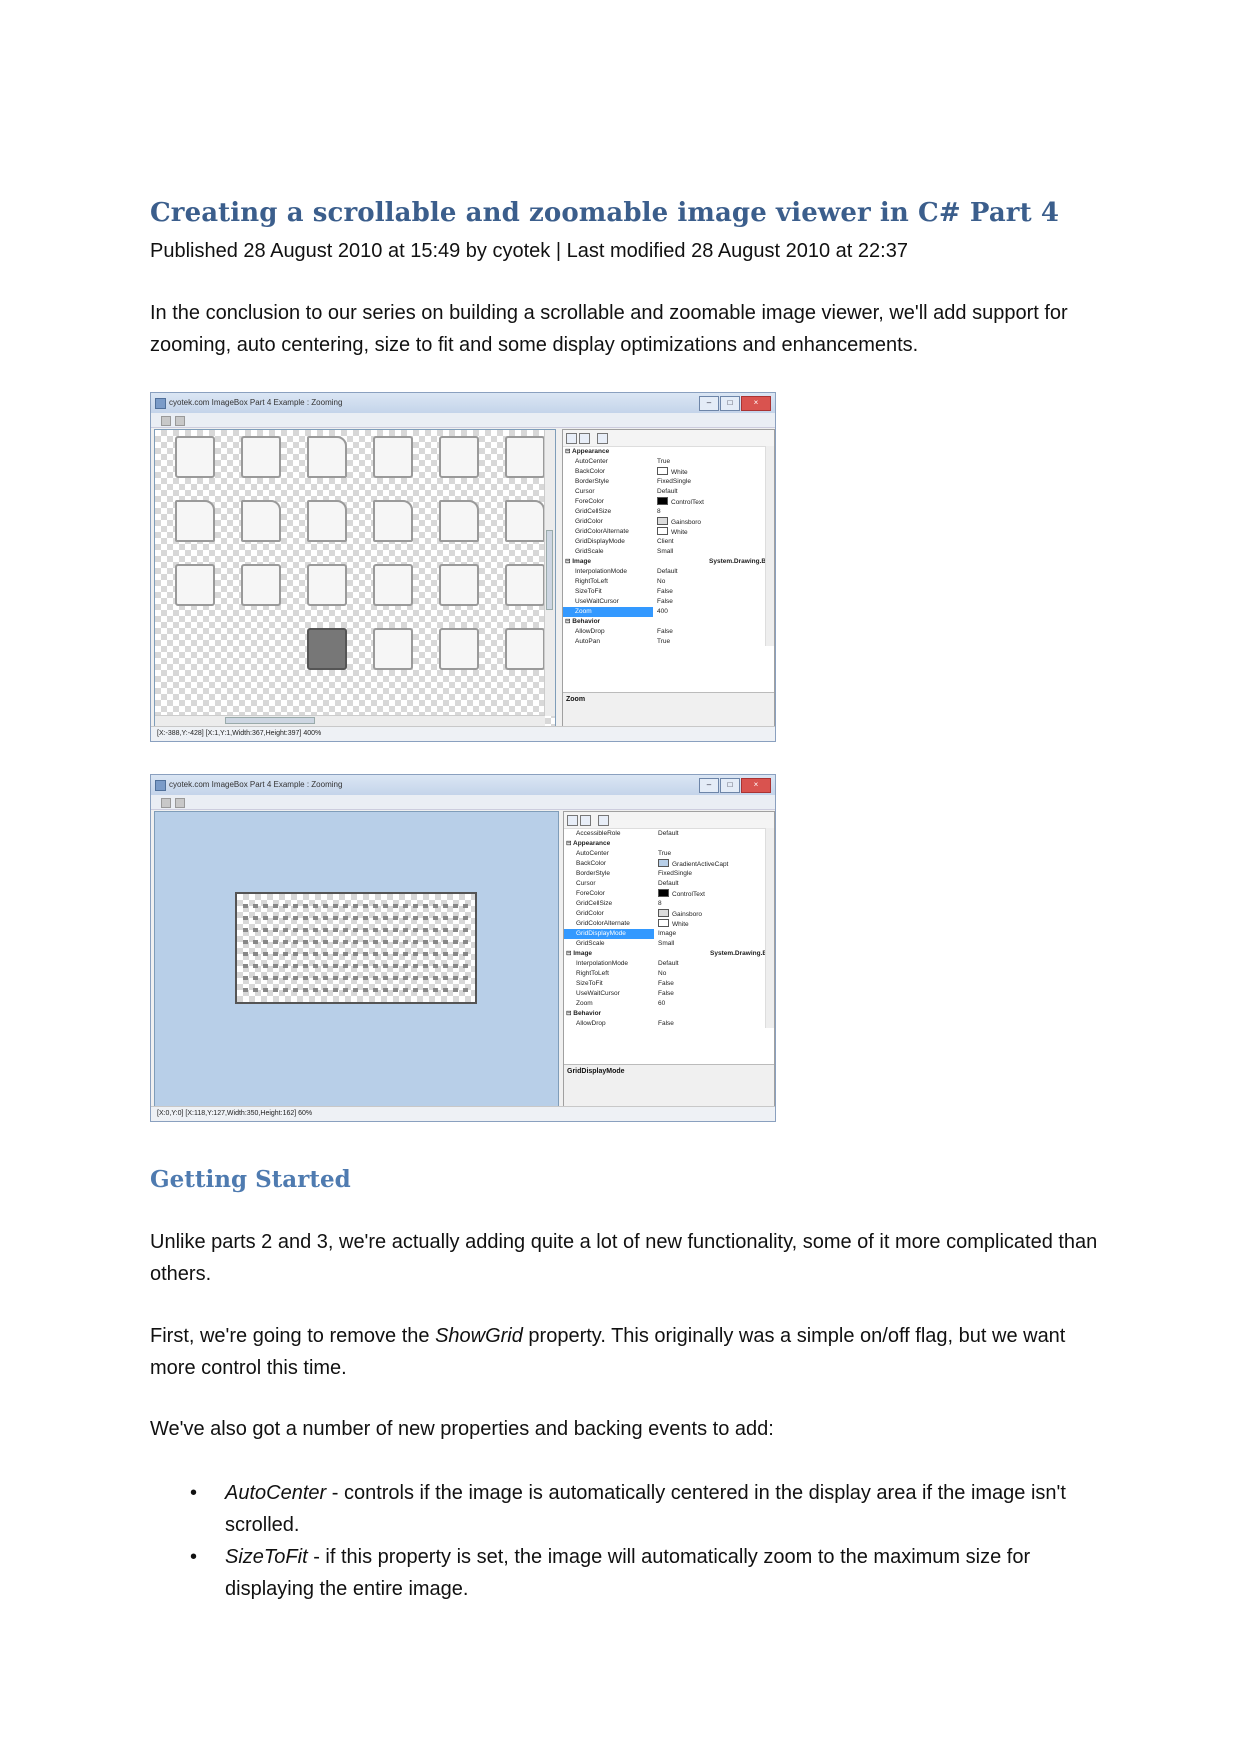 This screenshot has height=1754, width=1240. What do you see at coordinates (669, 834) in the screenshot?
I see `property-row: AccessibleRole Default` at bounding box center [669, 834].